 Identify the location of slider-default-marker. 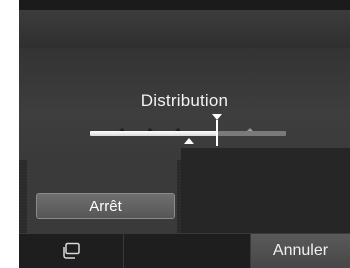
(189, 141).